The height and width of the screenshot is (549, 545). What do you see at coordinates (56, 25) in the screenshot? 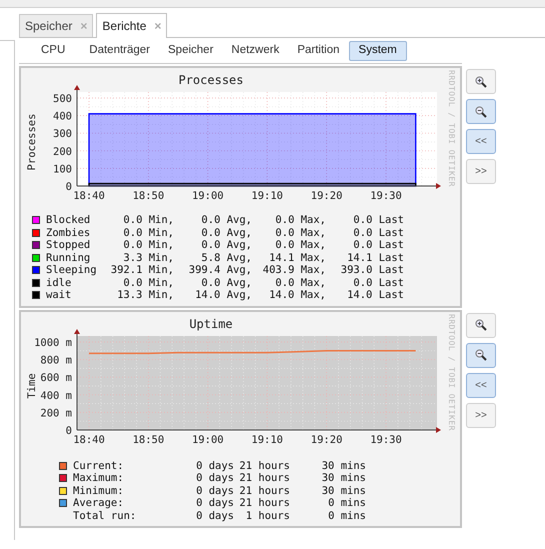
I see `tab: Speicher ×` at bounding box center [56, 25].